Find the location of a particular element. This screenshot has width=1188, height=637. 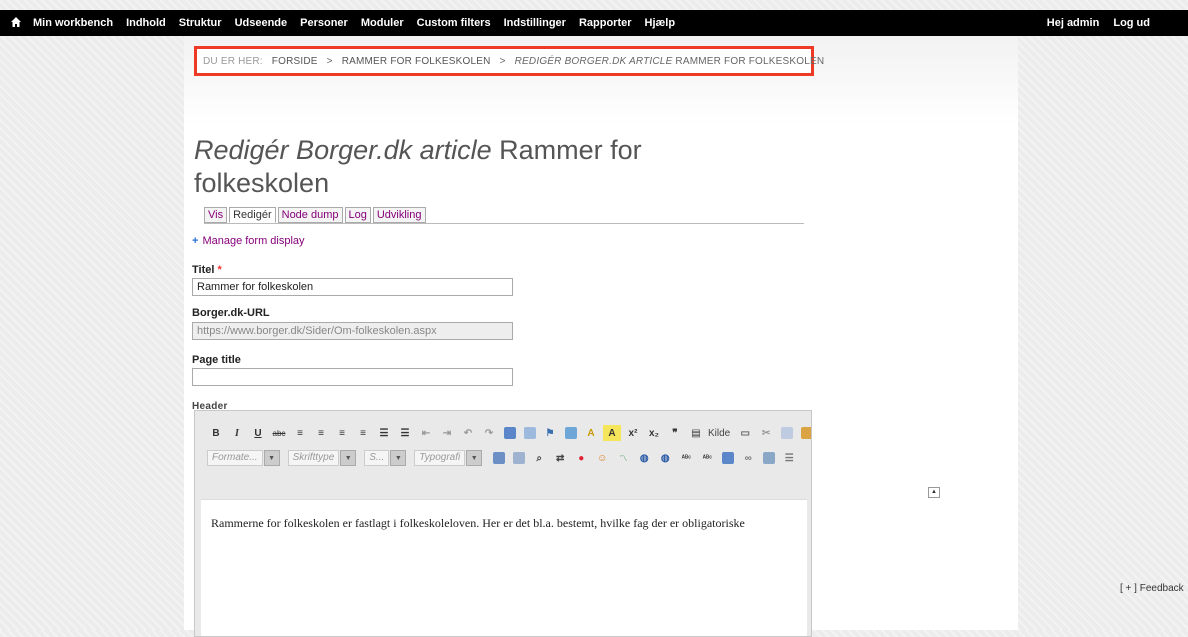

web-icon: ◍ is located at coordinates (665, 458).